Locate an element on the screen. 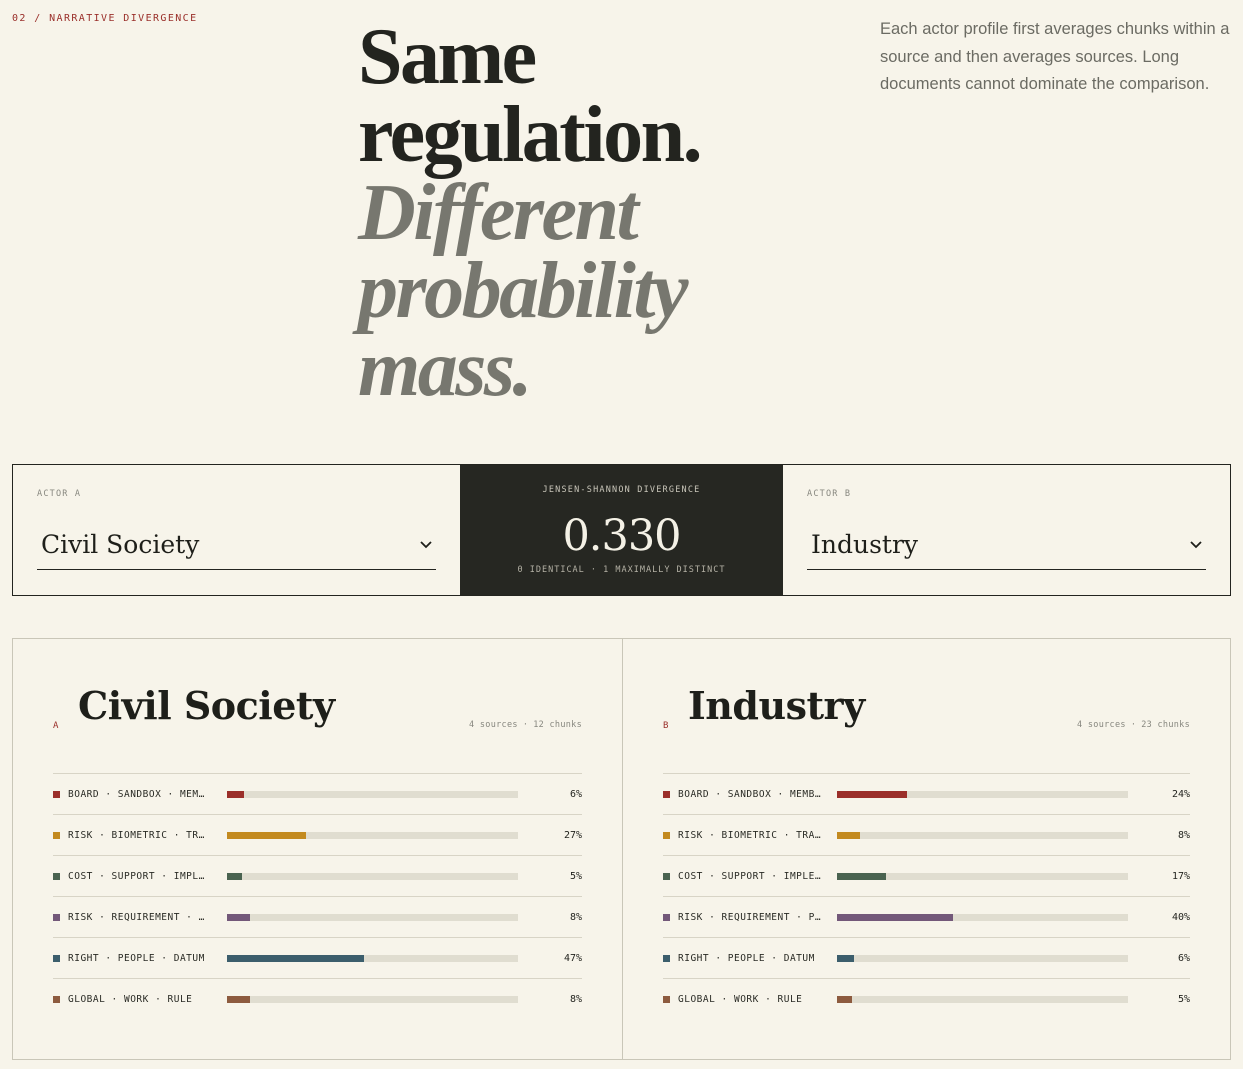 This screenshot has width=1243, height=1069. topic-row: RISK · BIOMETRIC · TRA… 8% is located at coordinates (926, 834).